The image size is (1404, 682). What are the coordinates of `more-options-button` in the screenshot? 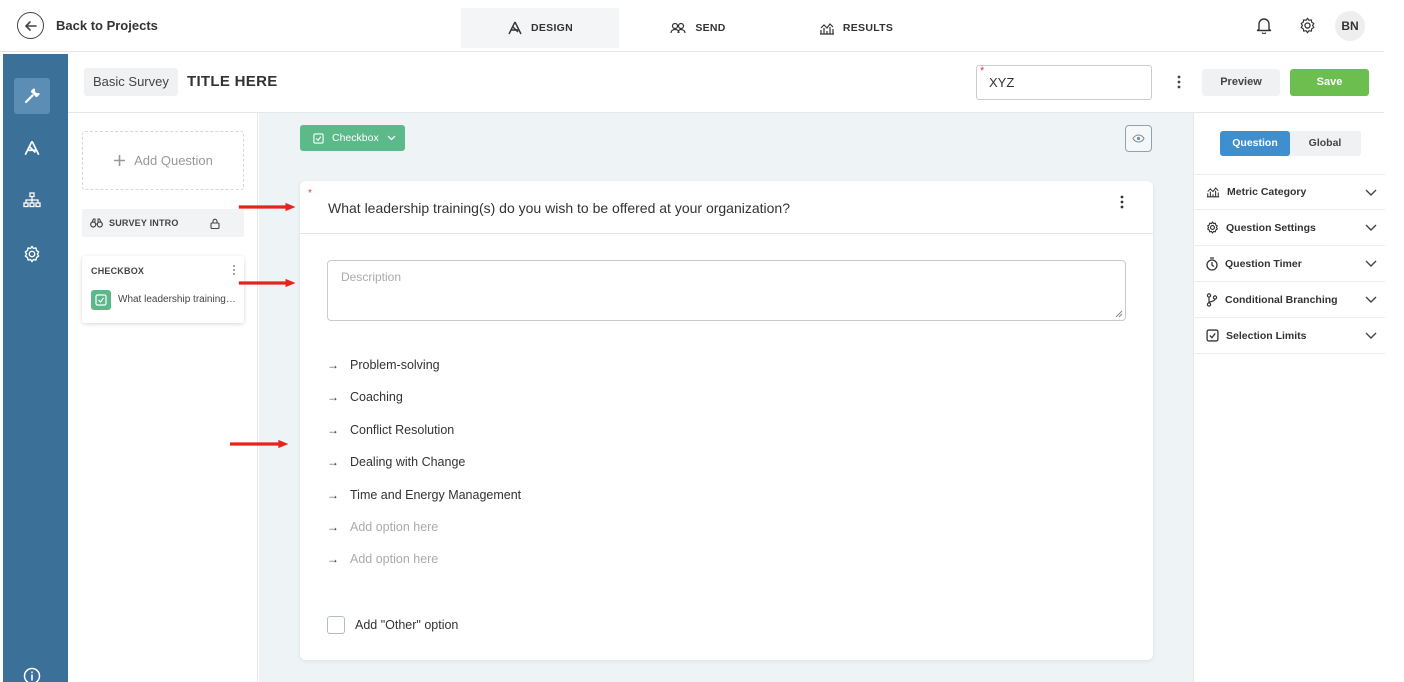 It's located at (1179, 82).